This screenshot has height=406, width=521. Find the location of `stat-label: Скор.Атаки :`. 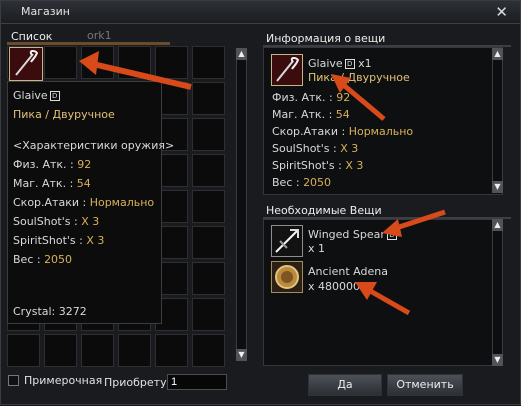

stat-label: Скор.Атаки : is located at coordinates (51, 202).